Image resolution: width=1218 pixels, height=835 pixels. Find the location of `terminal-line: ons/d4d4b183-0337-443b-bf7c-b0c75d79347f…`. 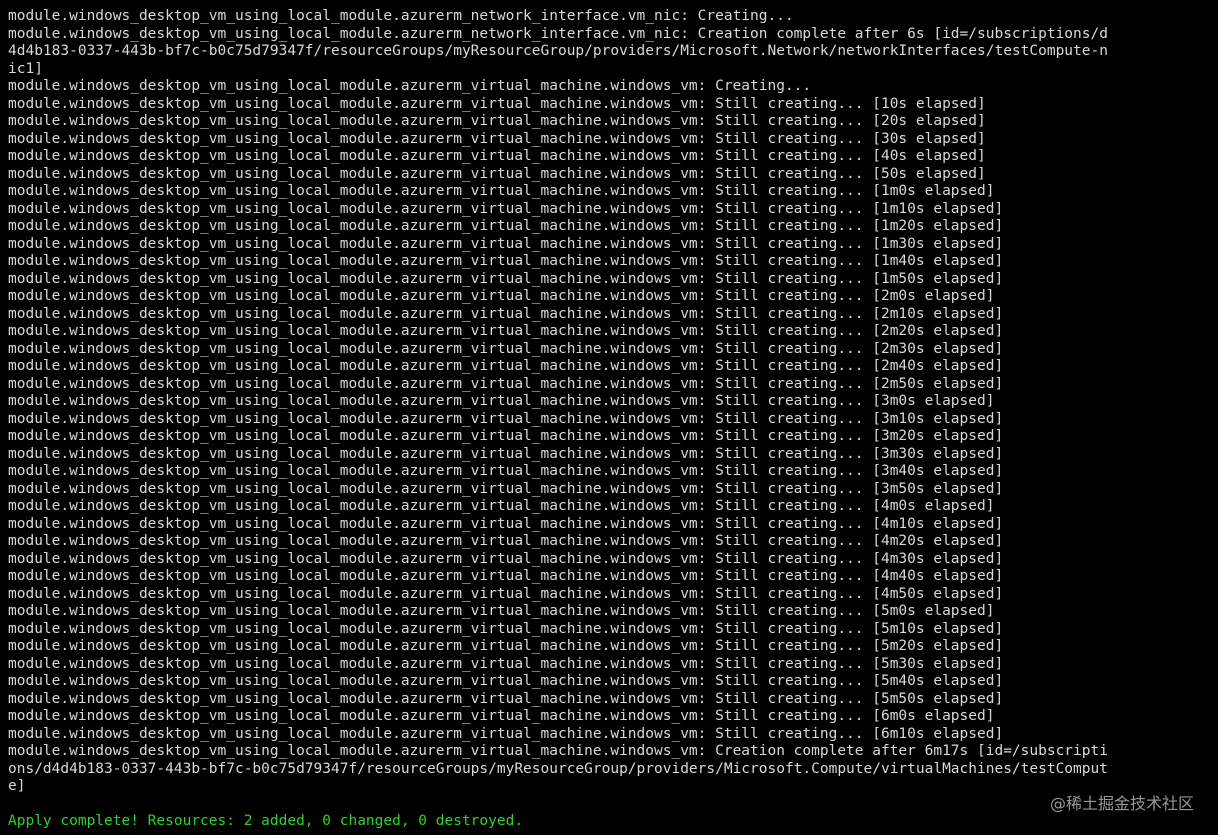

terminal-line: ons/d4d4b183-0337-443b-bf7c-b0c75d79347f… is located at coordinates (558, 768).